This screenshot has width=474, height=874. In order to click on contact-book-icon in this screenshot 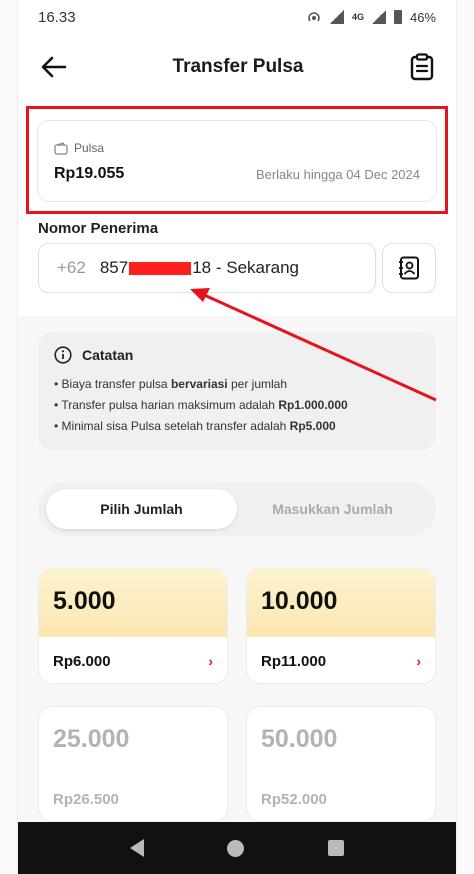, I will do `click(409, 268)`.